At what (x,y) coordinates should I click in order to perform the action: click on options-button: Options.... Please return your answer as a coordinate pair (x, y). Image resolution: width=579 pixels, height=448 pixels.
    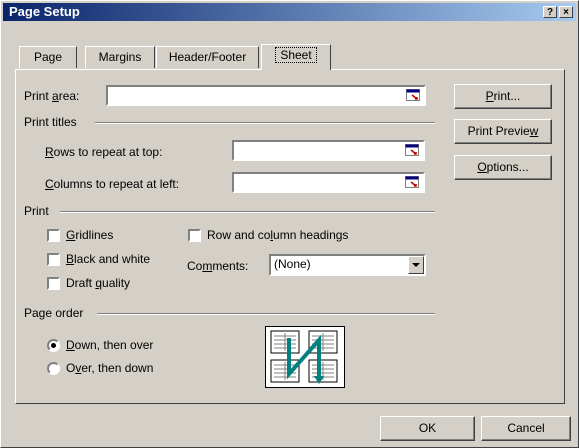
    Looking at the image, I should click on (503, 167).